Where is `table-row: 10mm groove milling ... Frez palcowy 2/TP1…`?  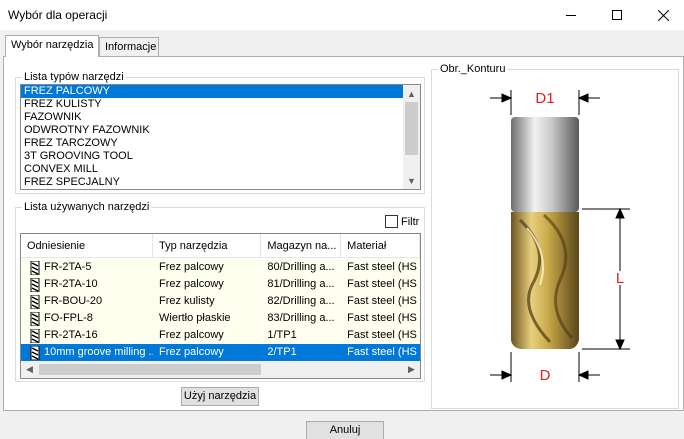 table-row: 10mm groove milling ... Frez palcowy 2/TP1… is located at coordinates (220, 352).